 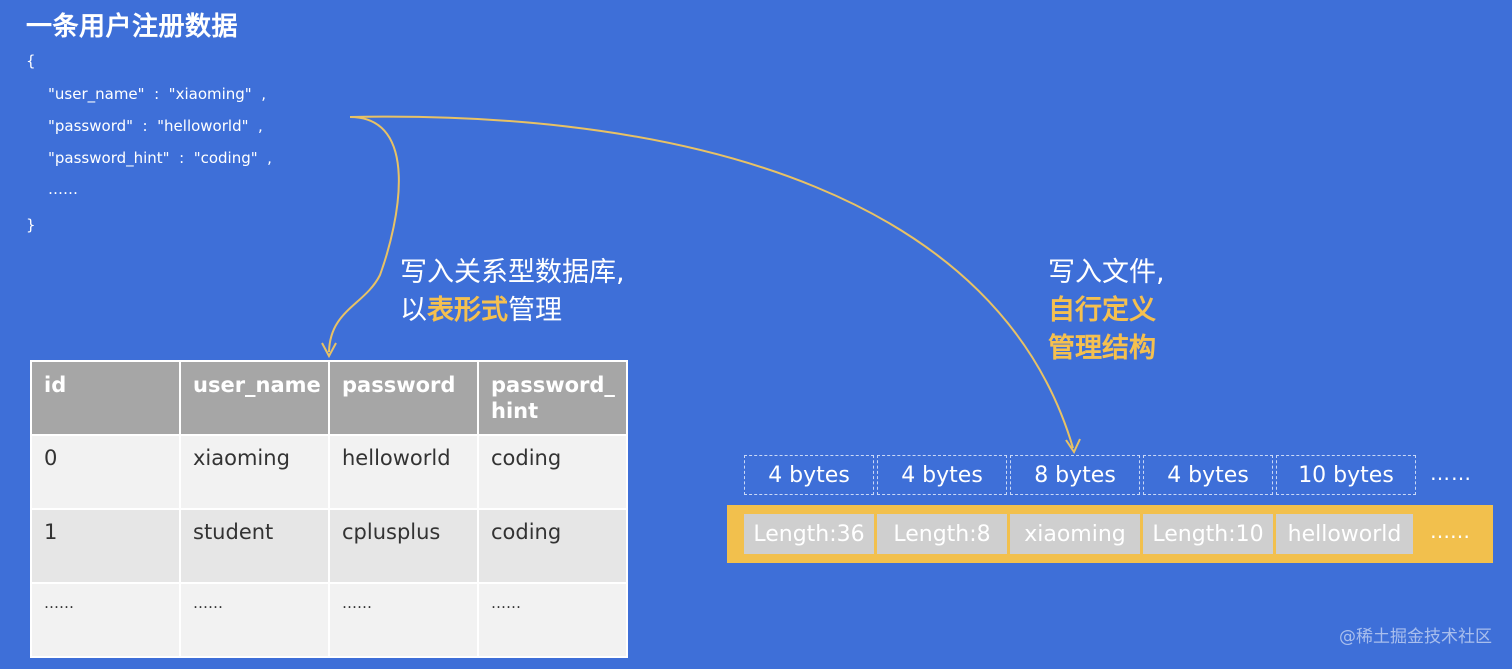 What do you see at coordinates (512, 272) in the screenshot?
I see `relational-label-line1: 写入关系型数据库,` at bounding box center [512, 272].